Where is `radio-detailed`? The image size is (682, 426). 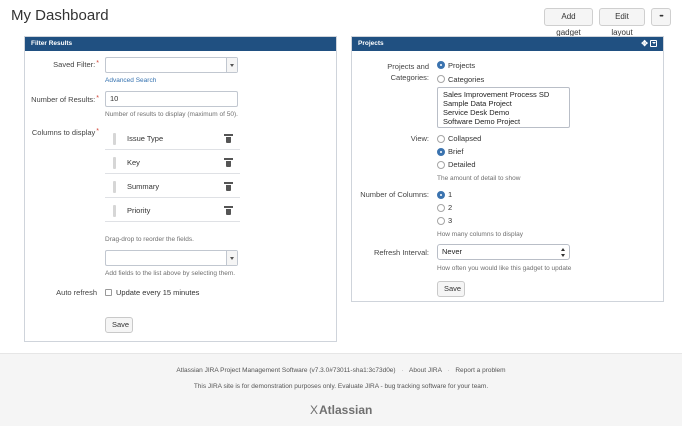 radio-detailed is located at coordinates (441, 165).